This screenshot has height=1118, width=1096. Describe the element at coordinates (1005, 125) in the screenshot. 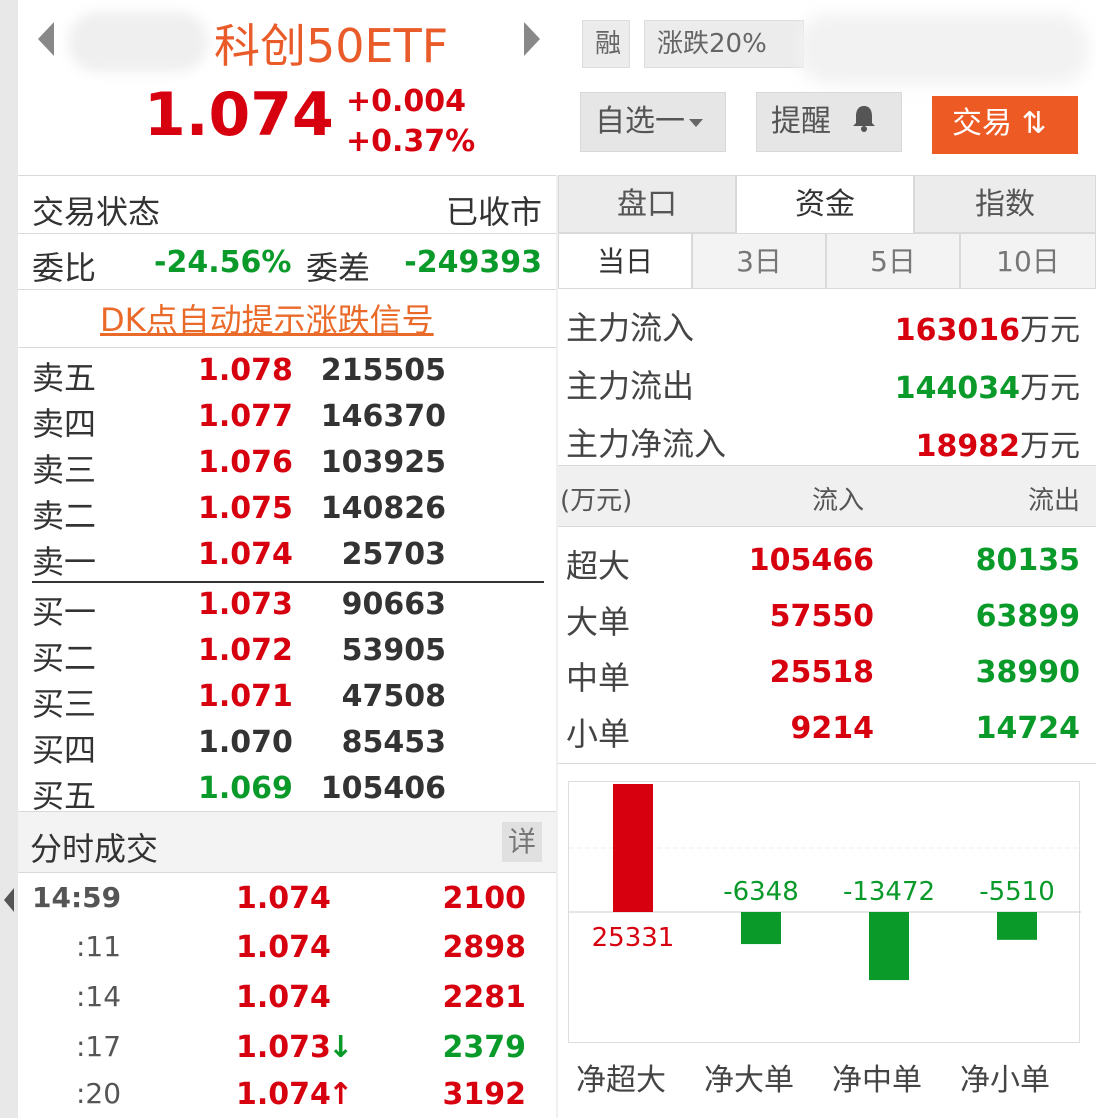

I see `trade-button: 交易 ⇅` at that location.